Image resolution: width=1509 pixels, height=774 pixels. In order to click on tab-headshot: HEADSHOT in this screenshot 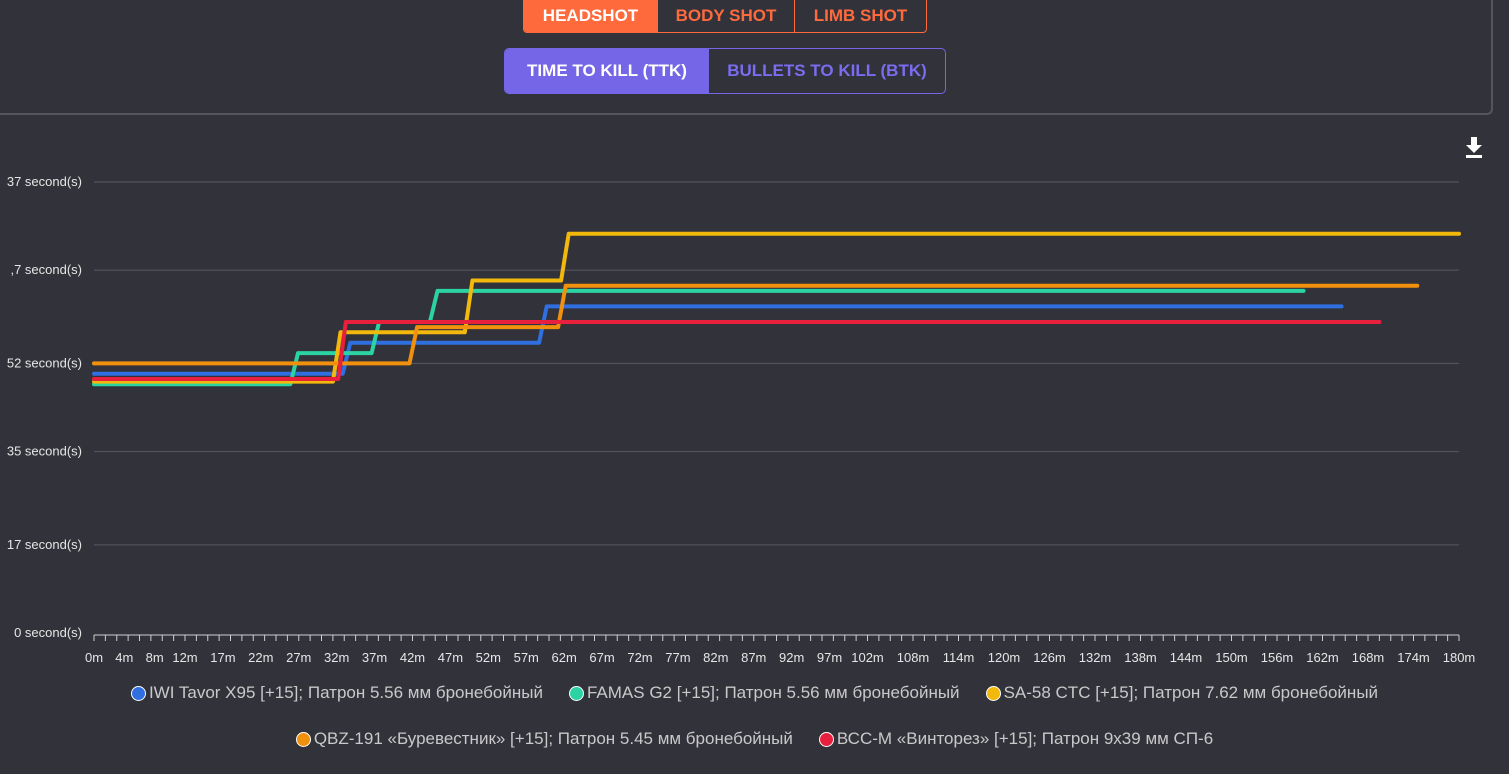, I will do `click(590, 16)`.